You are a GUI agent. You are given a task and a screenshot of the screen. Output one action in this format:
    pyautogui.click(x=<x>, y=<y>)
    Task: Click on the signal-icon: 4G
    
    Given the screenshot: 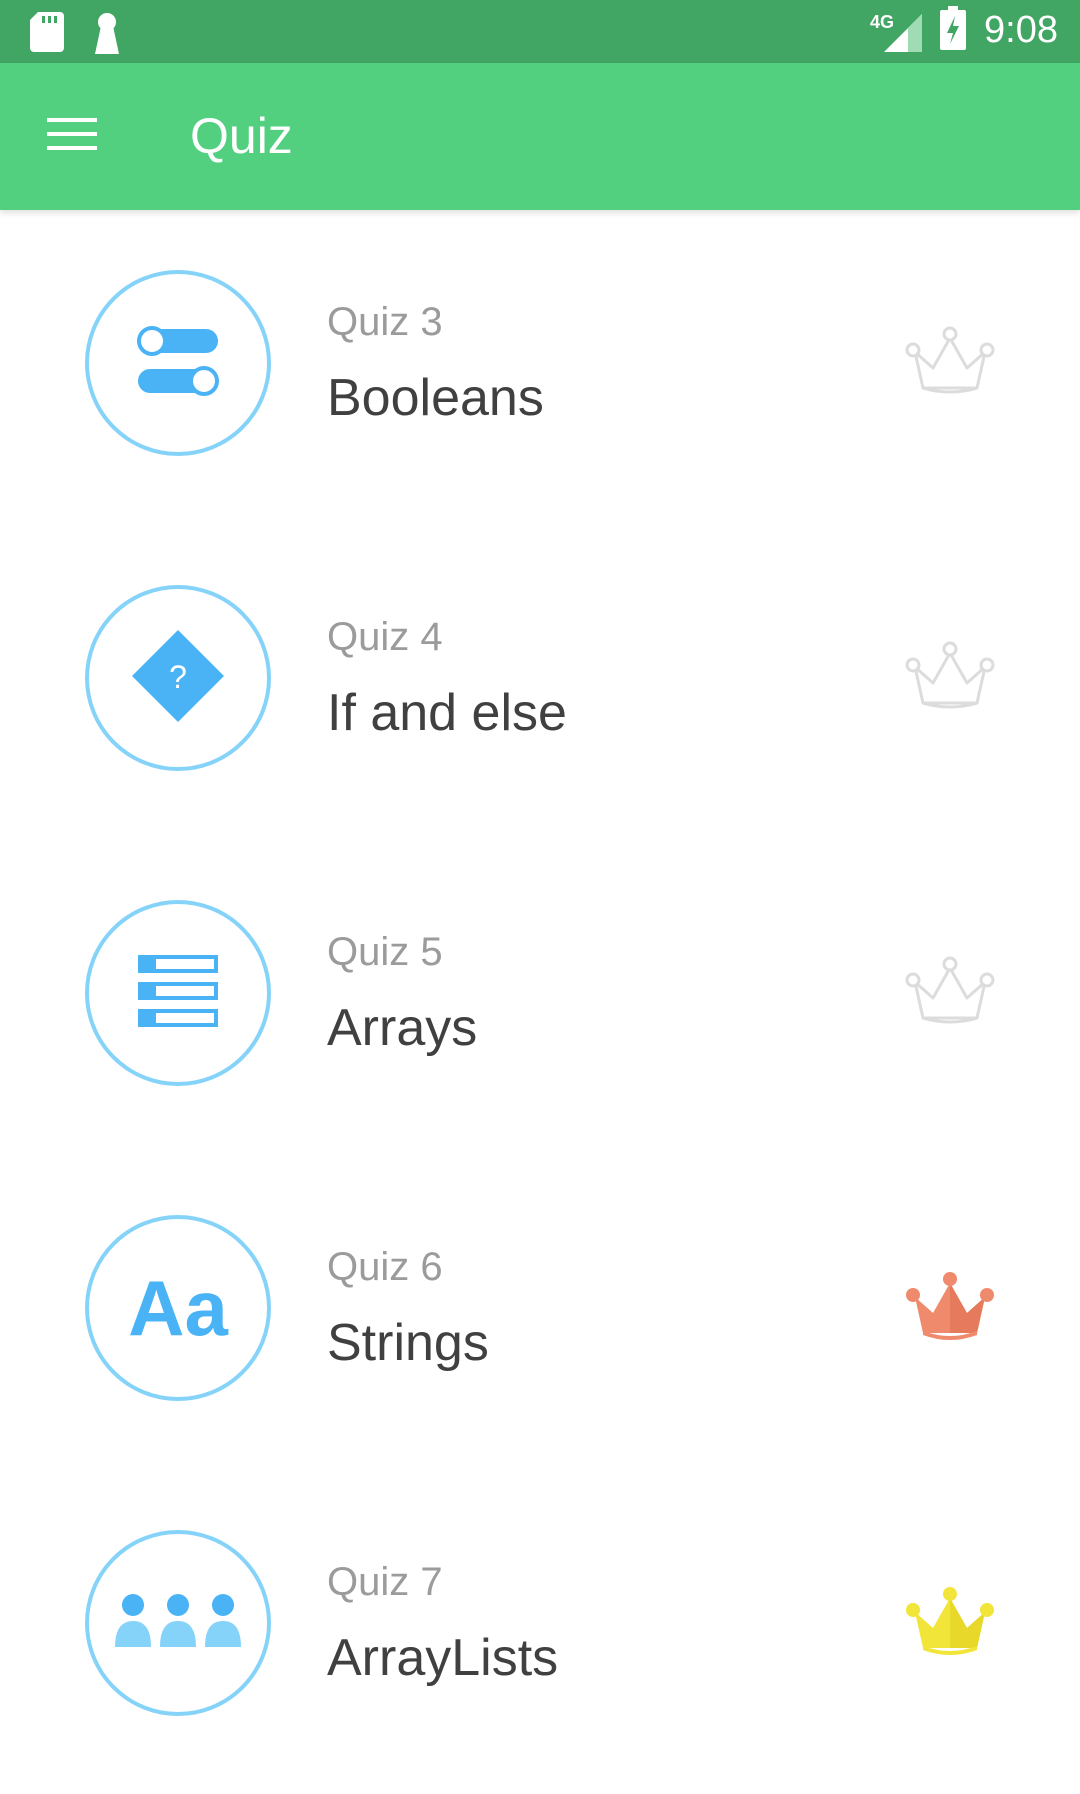 What is the action you would take?
    pyautogui.click(x=896, y=31)
    